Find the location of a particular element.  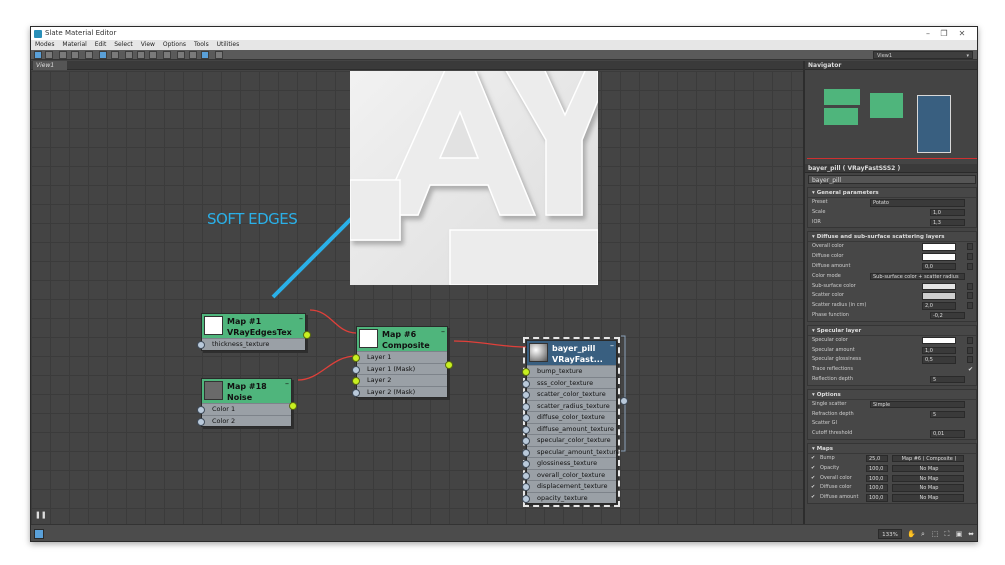

preset-dropdown: Potato is located at coordinates (917, 203).